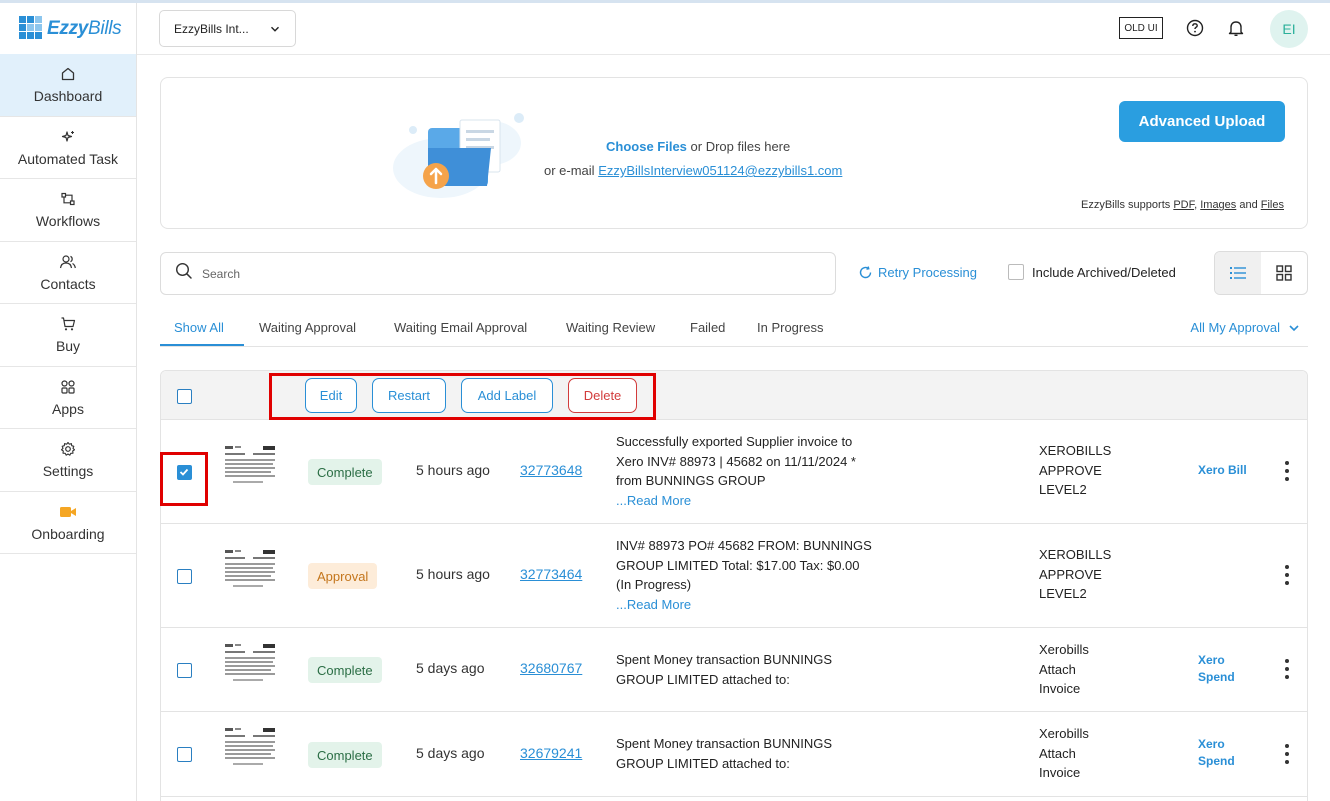 The height and width of the screenshot is (801, 1330). What do you see at coordinates (460, 327) in the screenshot?
I see `tab-waiting-email-approval: Waiting Email Approval` at bounding box center [460, 327].